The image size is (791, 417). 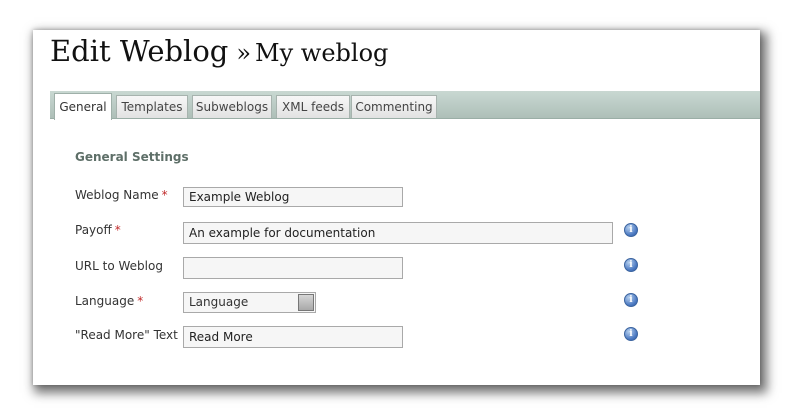 I want to click on language-label-text: Language, so click(x=105, y=301).